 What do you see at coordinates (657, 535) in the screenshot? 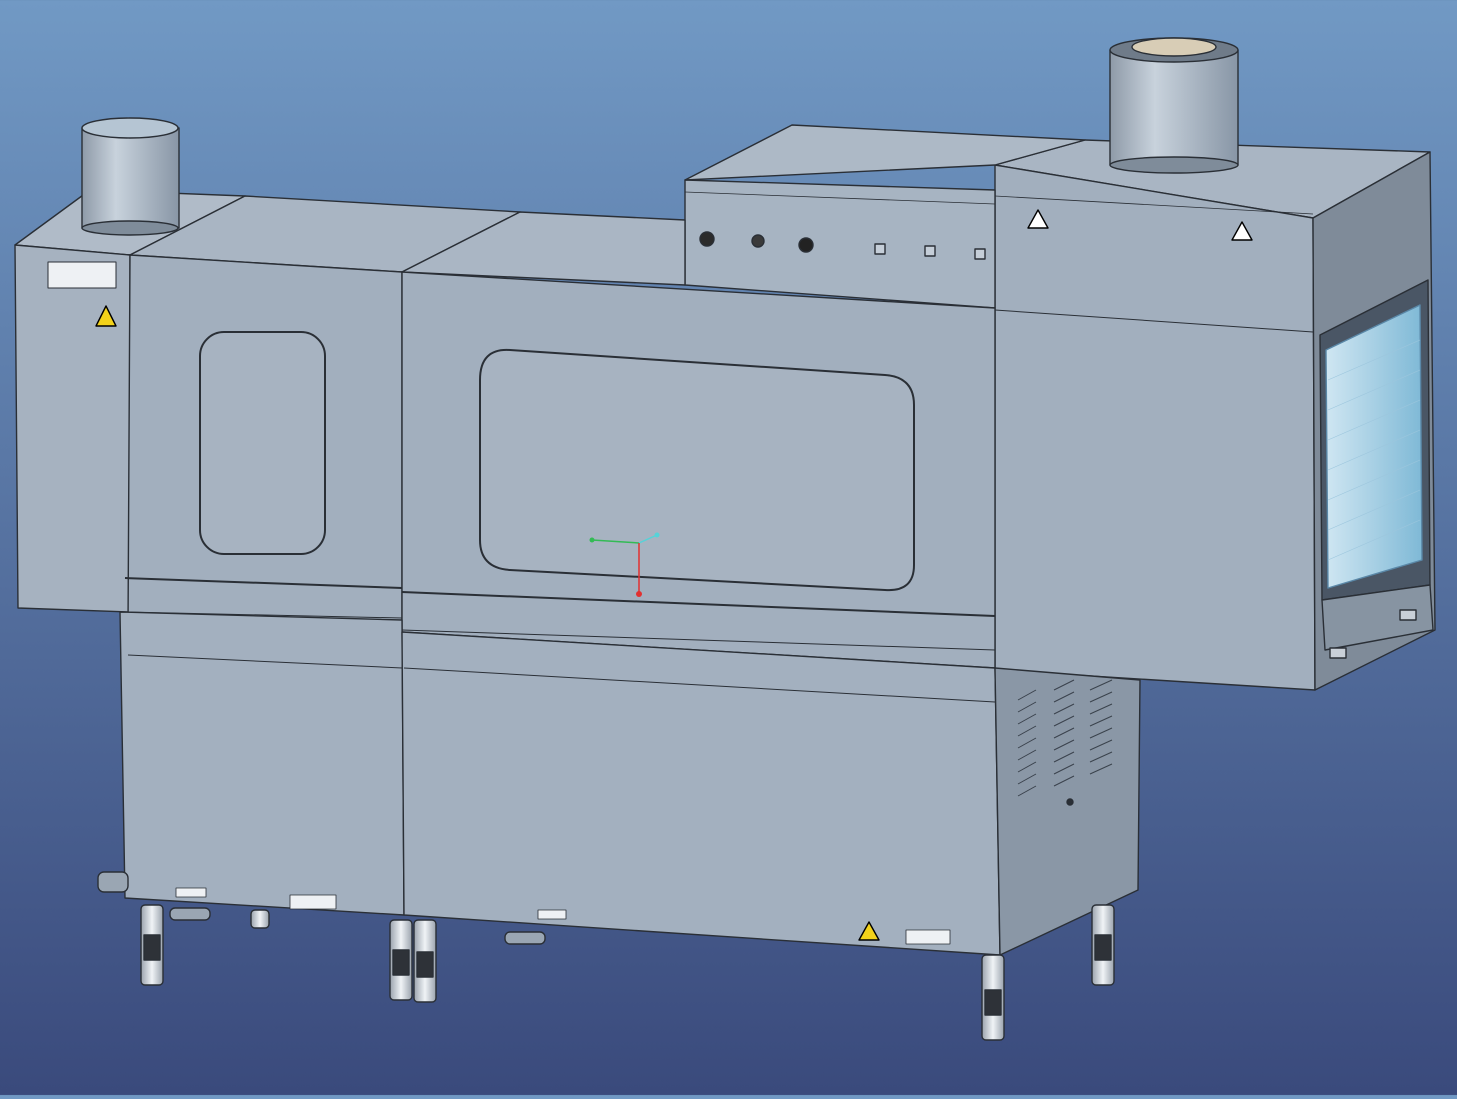
I see `x-axis-endpoint` at bounding box center [657, 535].